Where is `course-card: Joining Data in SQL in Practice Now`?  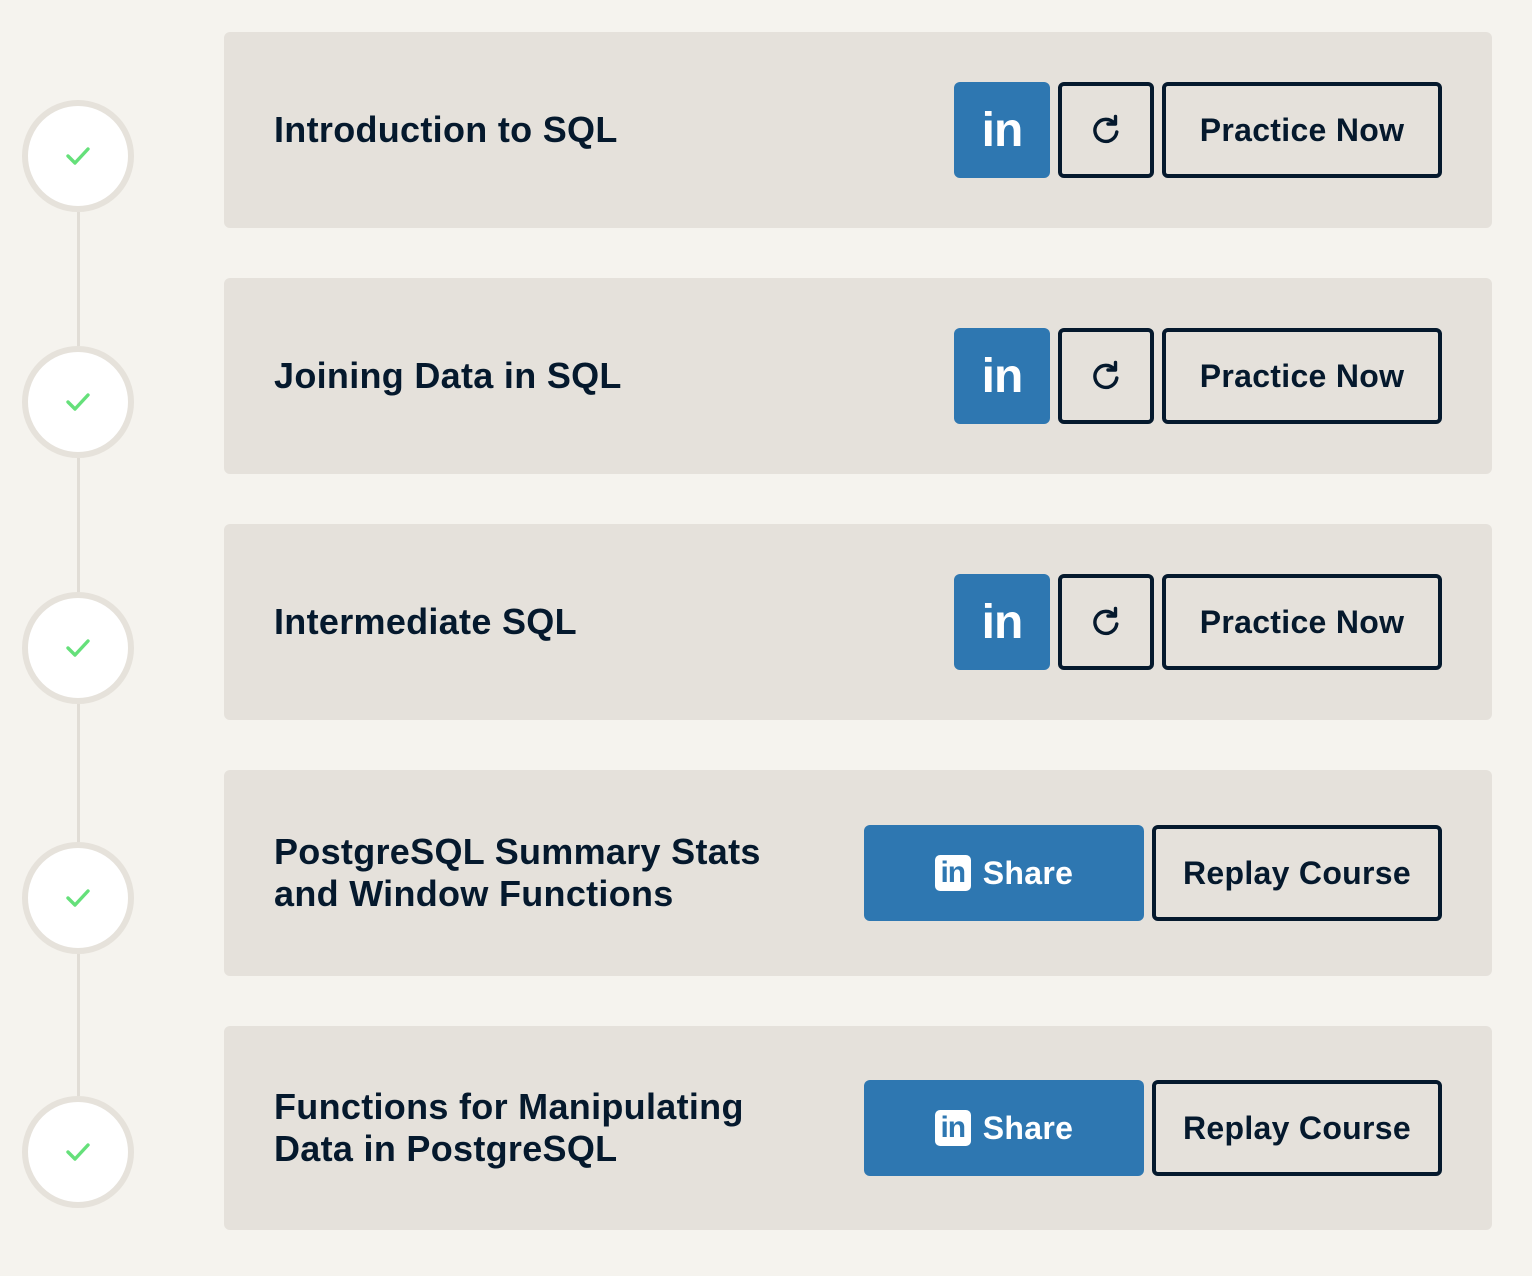 course-card: Joining Data in SQL in Practice Now is located at coordinates (858, 376).